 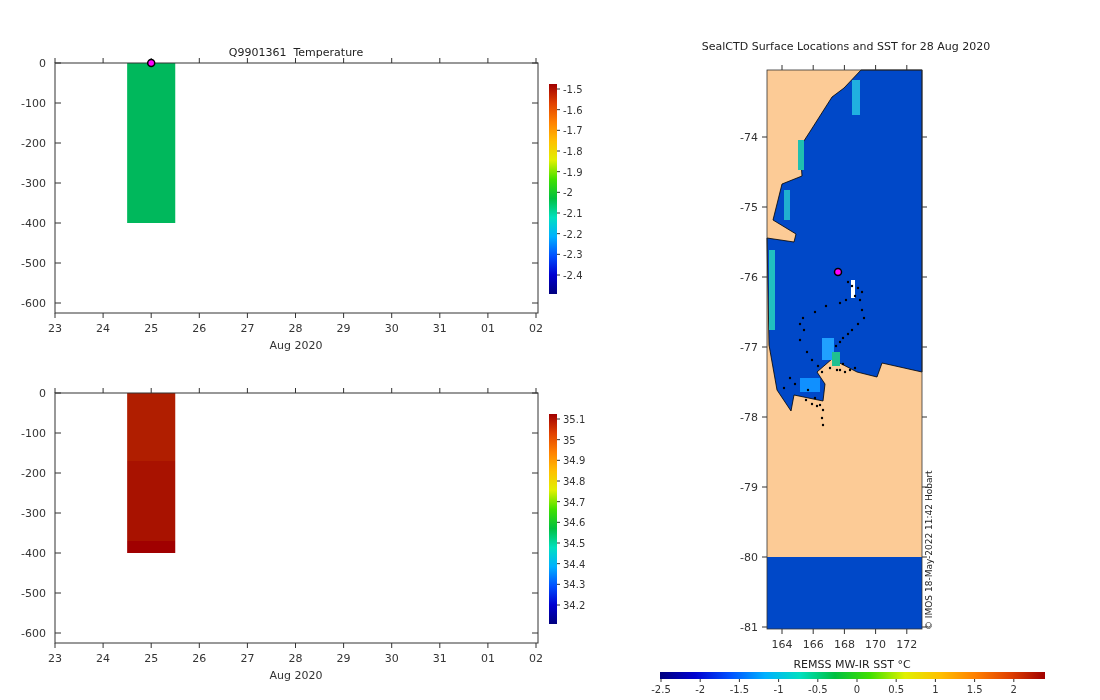 What do you see at coordinates (852, 664) in the screenshot?
I see `colorbar-label: REMSS MW-IR SST °C` at bounding box center [852, 664].